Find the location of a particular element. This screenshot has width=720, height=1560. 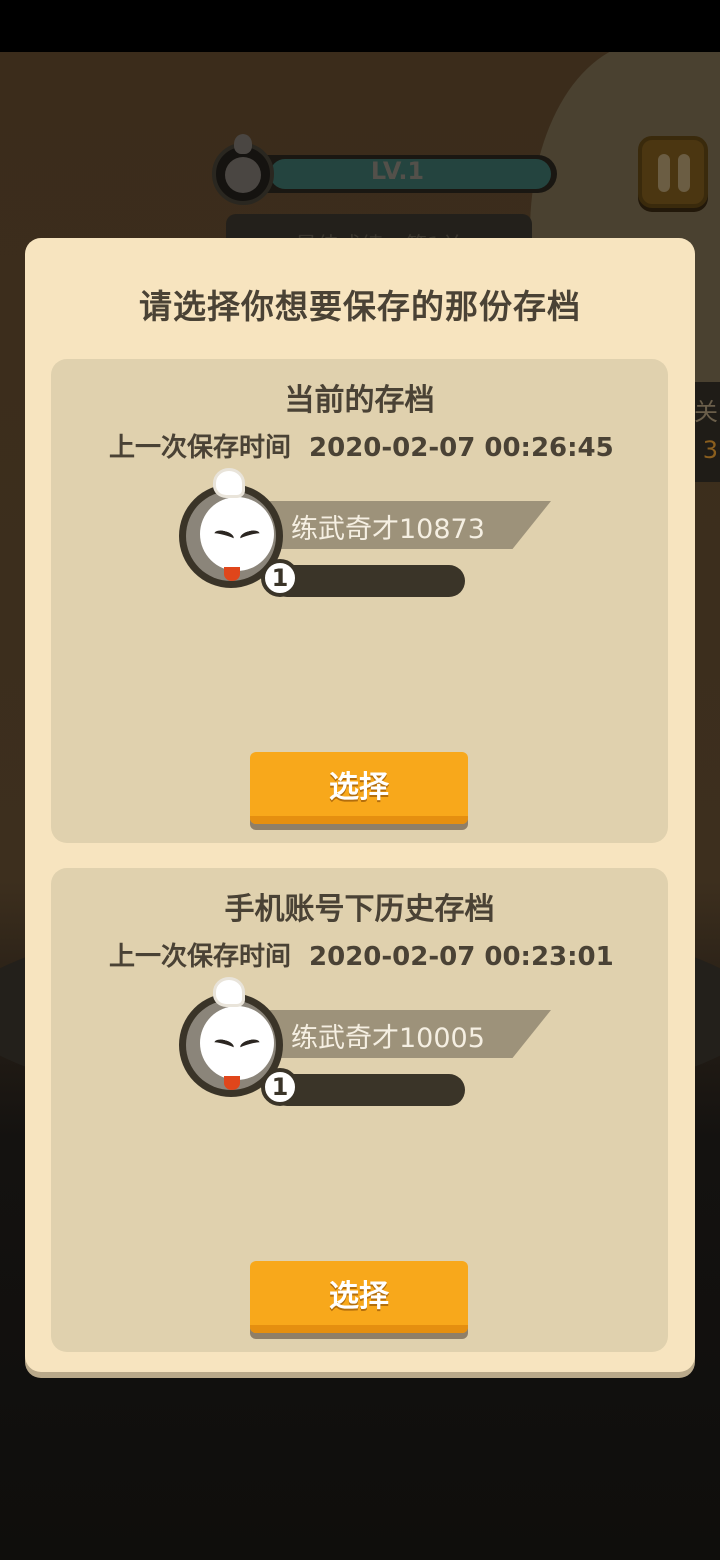

slot-save-time: 上一次保存时间 2020-02-07 00:26:45 is located at coordinates (361, 445).